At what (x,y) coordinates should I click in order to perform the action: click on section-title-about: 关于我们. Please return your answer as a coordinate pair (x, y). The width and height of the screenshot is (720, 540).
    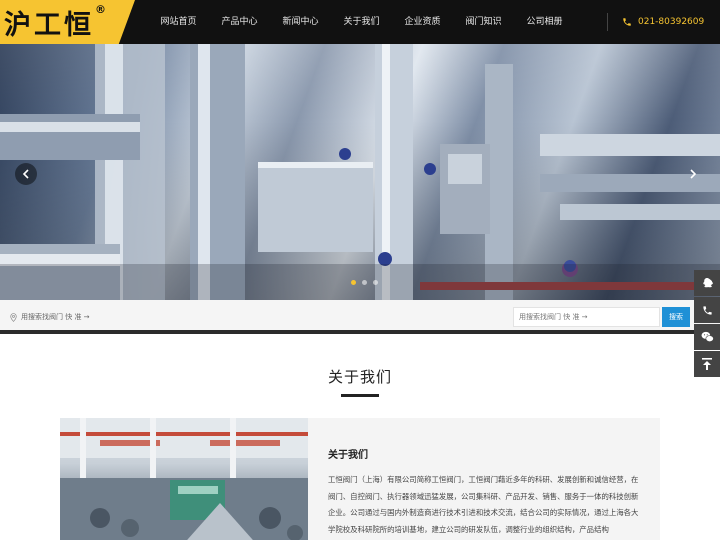
    Looking at the image, I should click on (359, 377).